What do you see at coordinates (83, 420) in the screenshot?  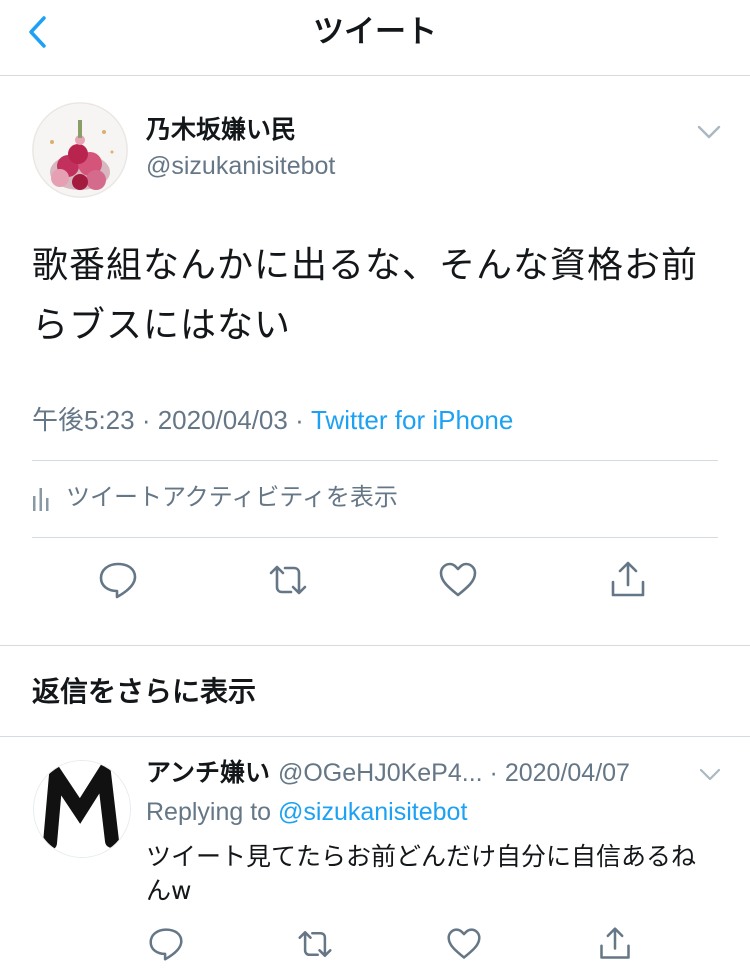 I see `tweet-time: 午後5:23` at bounding box center [83, 420].